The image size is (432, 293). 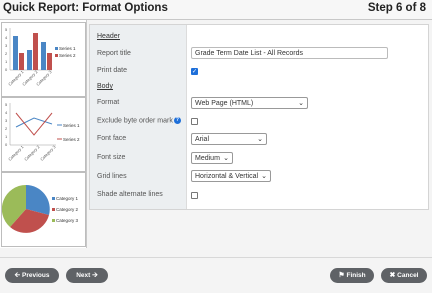 I want to click on bar-legend-label: Series 2, so click(x=67, y=55).